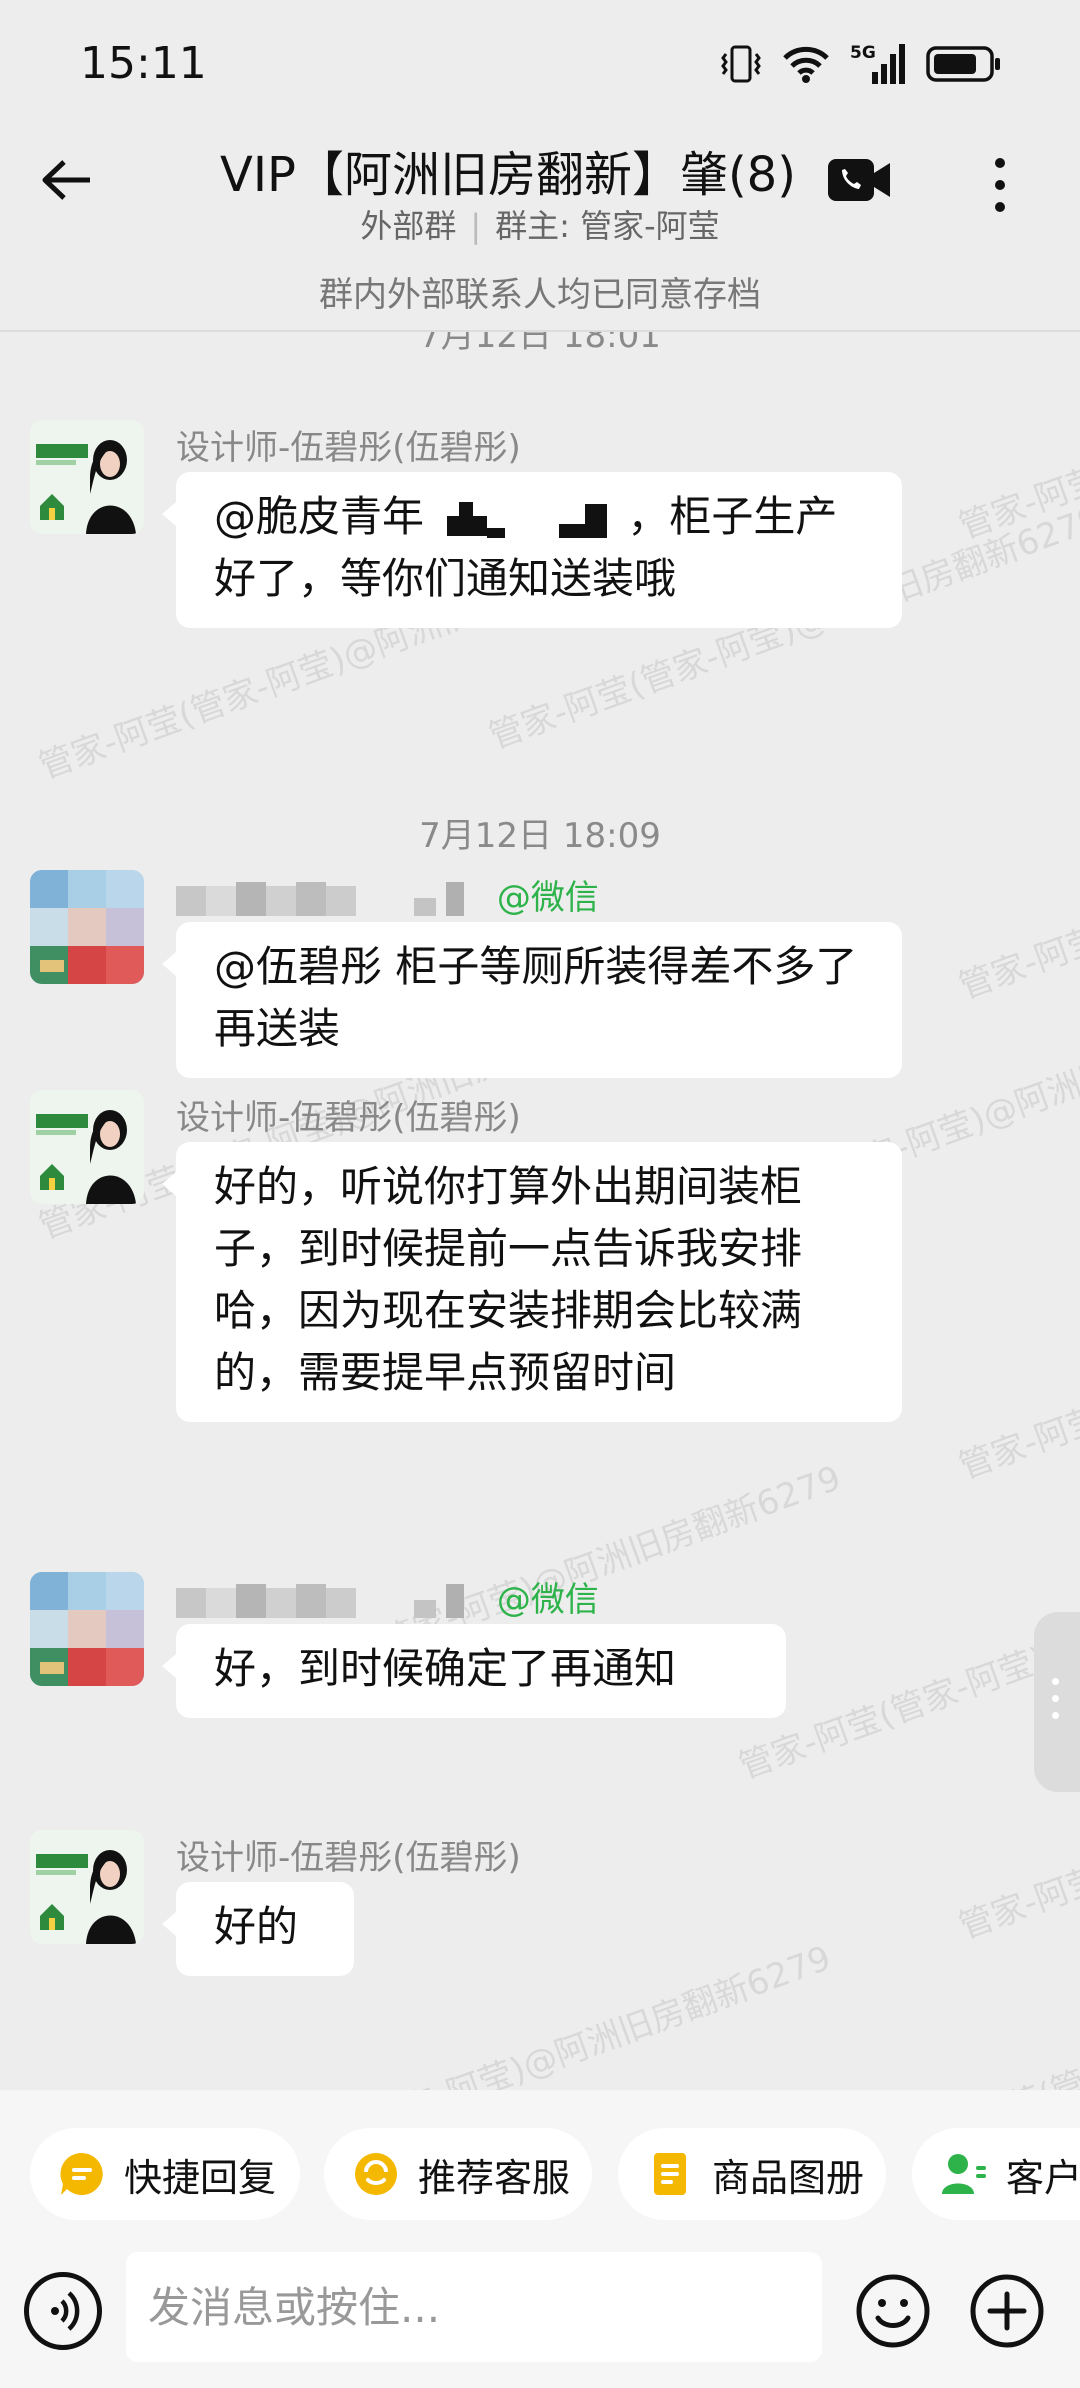  I want to click on mention-text: @脆皮青年, so click(319, 516).